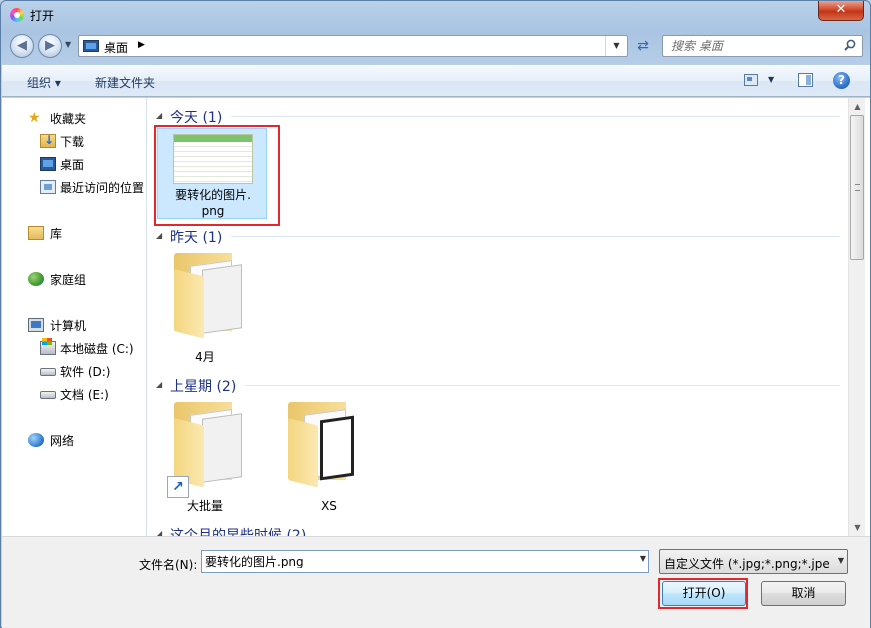 Image resolution: width=871 pixels, height=628 pixels. What do you see at coordinates (805, 80) in the screenshot?
I see `preview-pane-icon` at bounding box center [805, 80].